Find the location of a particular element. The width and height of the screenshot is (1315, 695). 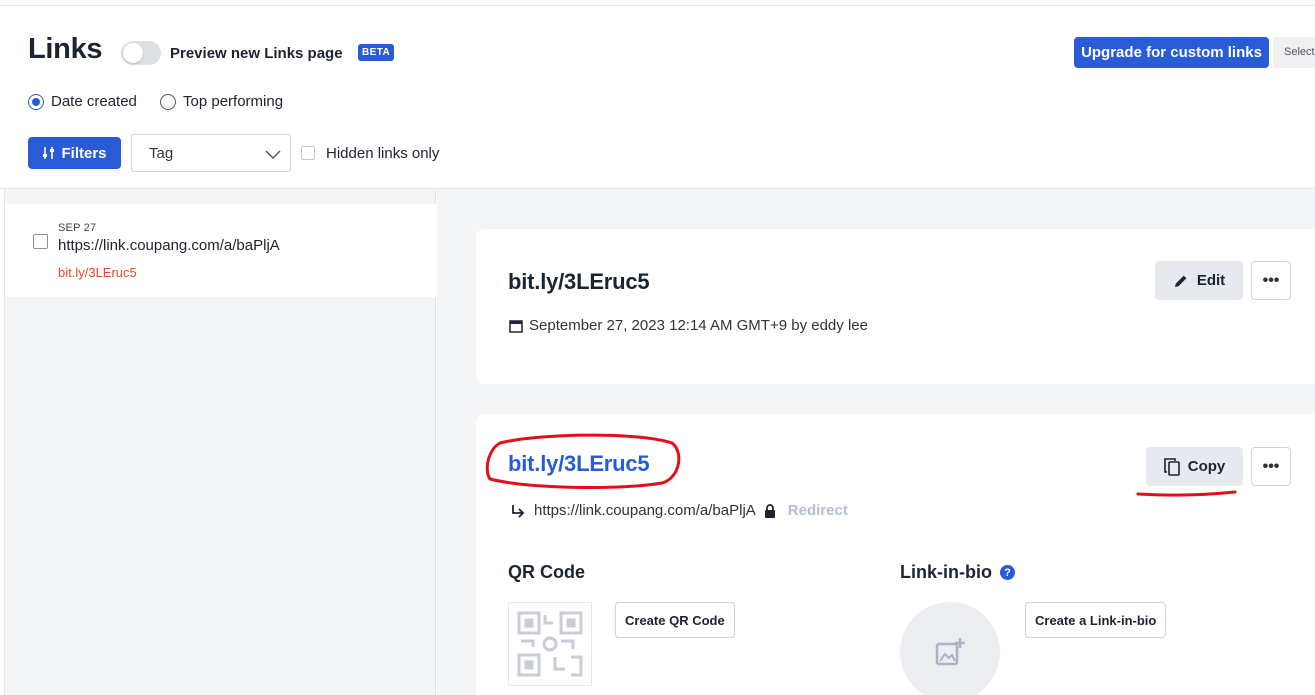

copy-button: Copy is located at coordinates (1194, 466).